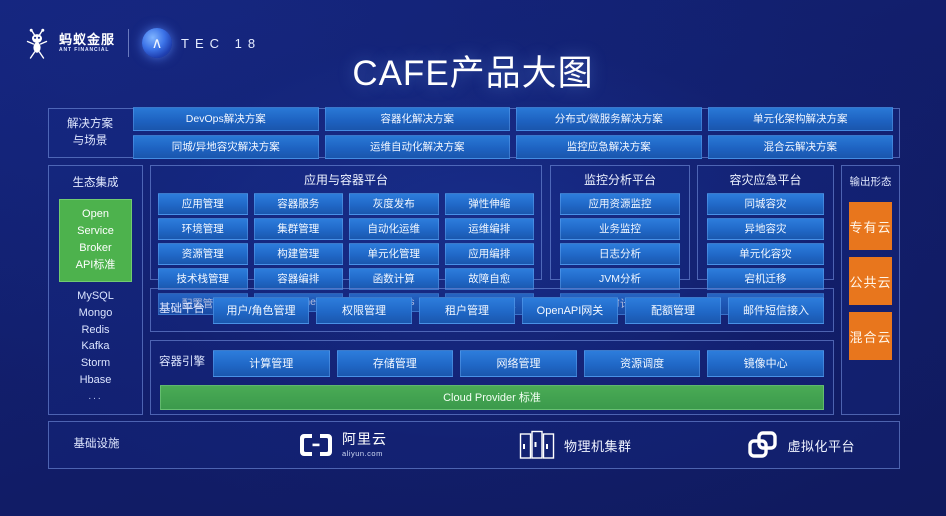  Describe the element at coordinates (870, 226) in the screenshot. I see `output-form-item: 专有云` at that location.